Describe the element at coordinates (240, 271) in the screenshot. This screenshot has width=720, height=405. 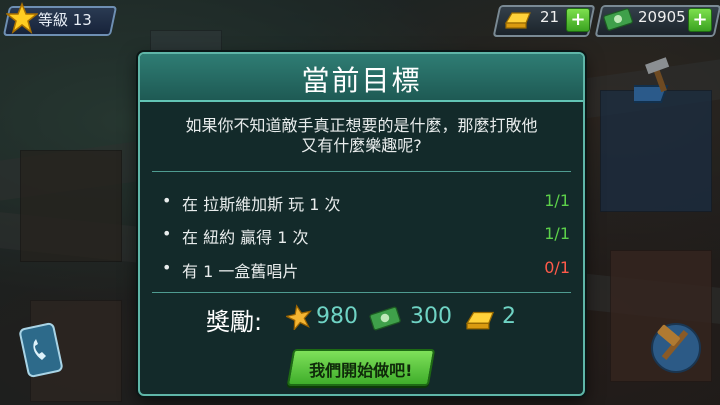
I see `objective-text: 有 1 一盒舊唱片` at that location.